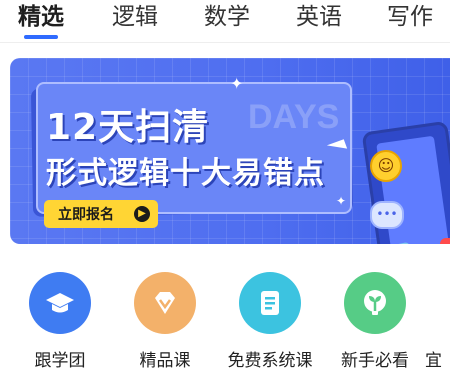 The width and height of the screenshot is (450, 371). What do you see at coordinates (270, 303) in the screenshot?
I see `document-icon` at bounding box center [270, 303].